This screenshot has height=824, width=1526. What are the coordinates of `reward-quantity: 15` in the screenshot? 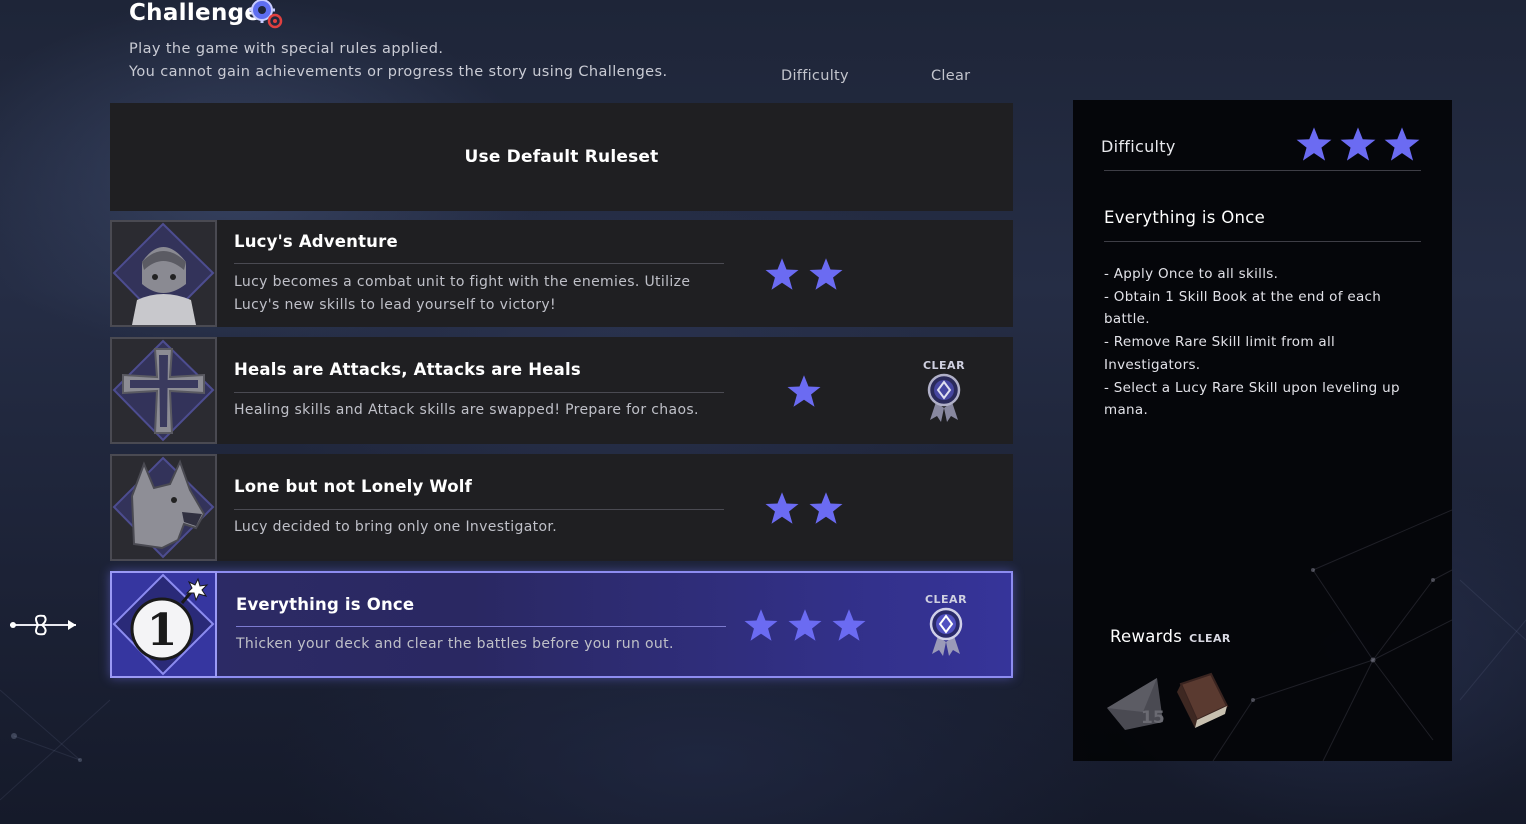 It's located at (1153, 718).